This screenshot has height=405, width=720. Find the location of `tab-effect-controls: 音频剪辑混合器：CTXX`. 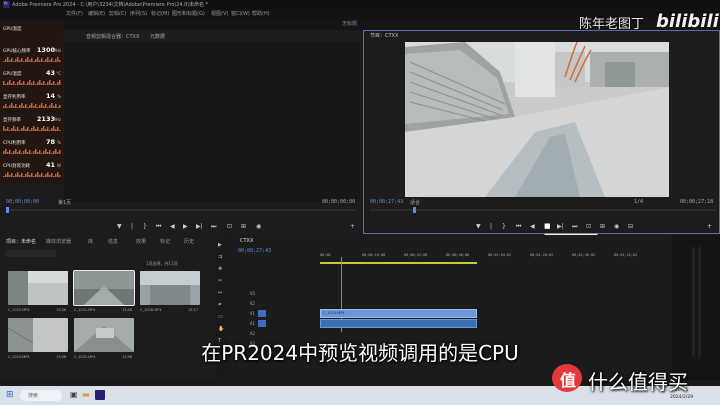

tab-effect-controls: 音频剪辑混合器：CTXX is located at coordinates (112, 36).